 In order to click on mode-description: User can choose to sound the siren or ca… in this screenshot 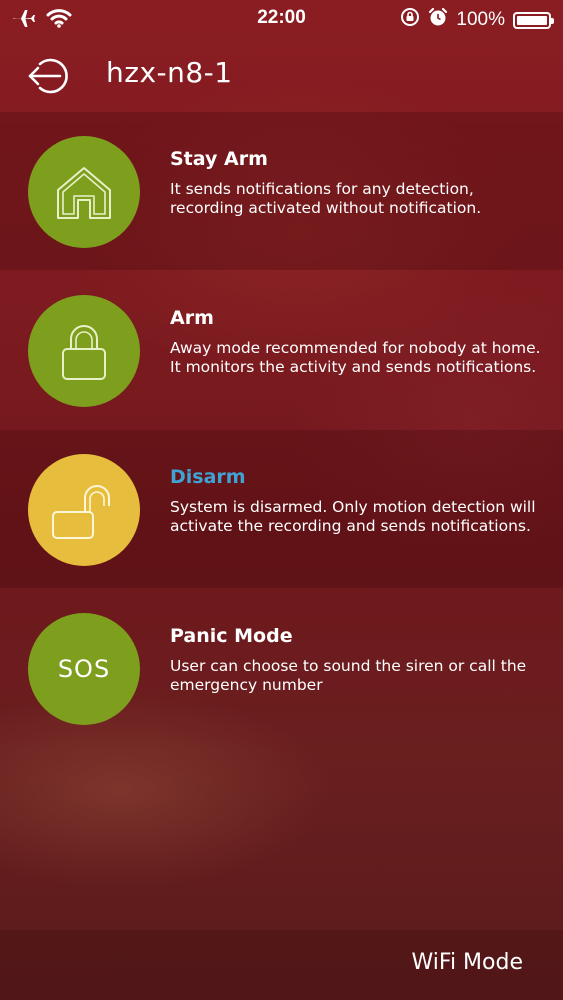, I will do `click(348, 675)`.